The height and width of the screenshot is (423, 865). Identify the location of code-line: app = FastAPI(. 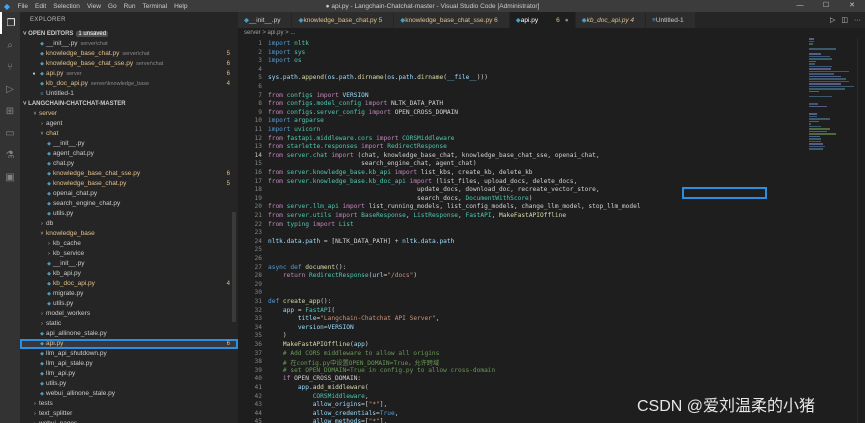
(301, 310).